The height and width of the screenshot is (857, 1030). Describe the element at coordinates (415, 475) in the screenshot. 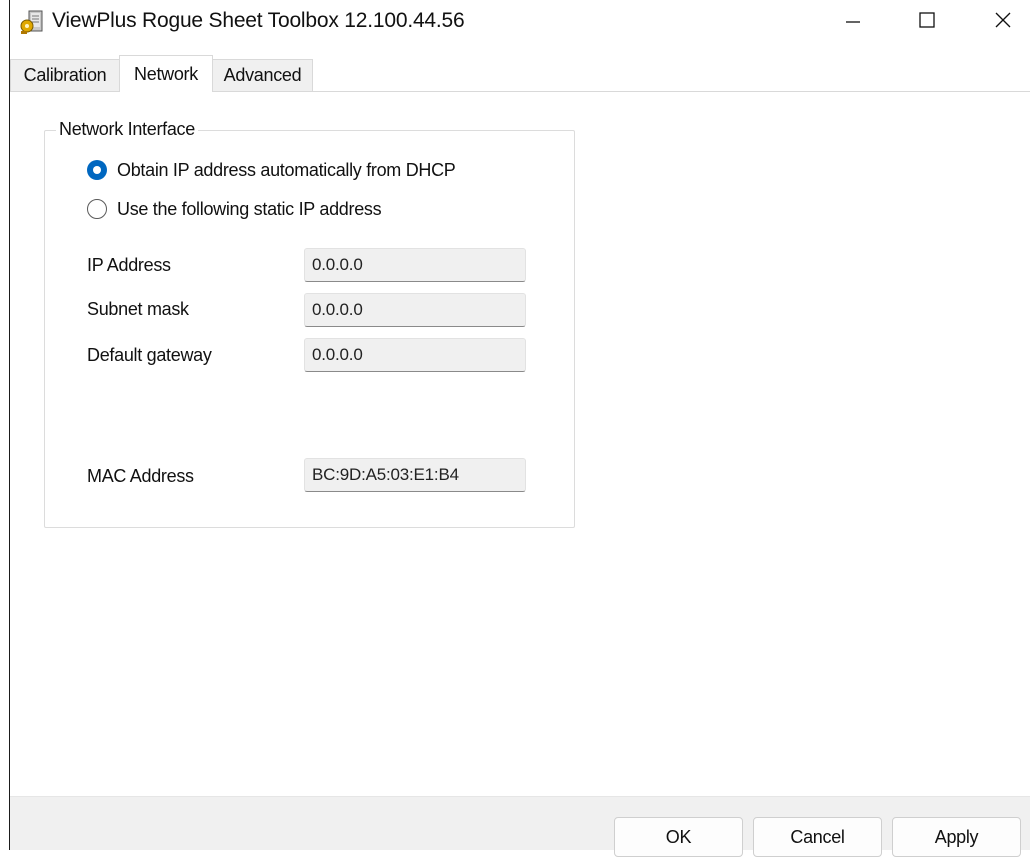

I see `mac-address-field: BC:9D:A5:03:E1:B4` at that location.